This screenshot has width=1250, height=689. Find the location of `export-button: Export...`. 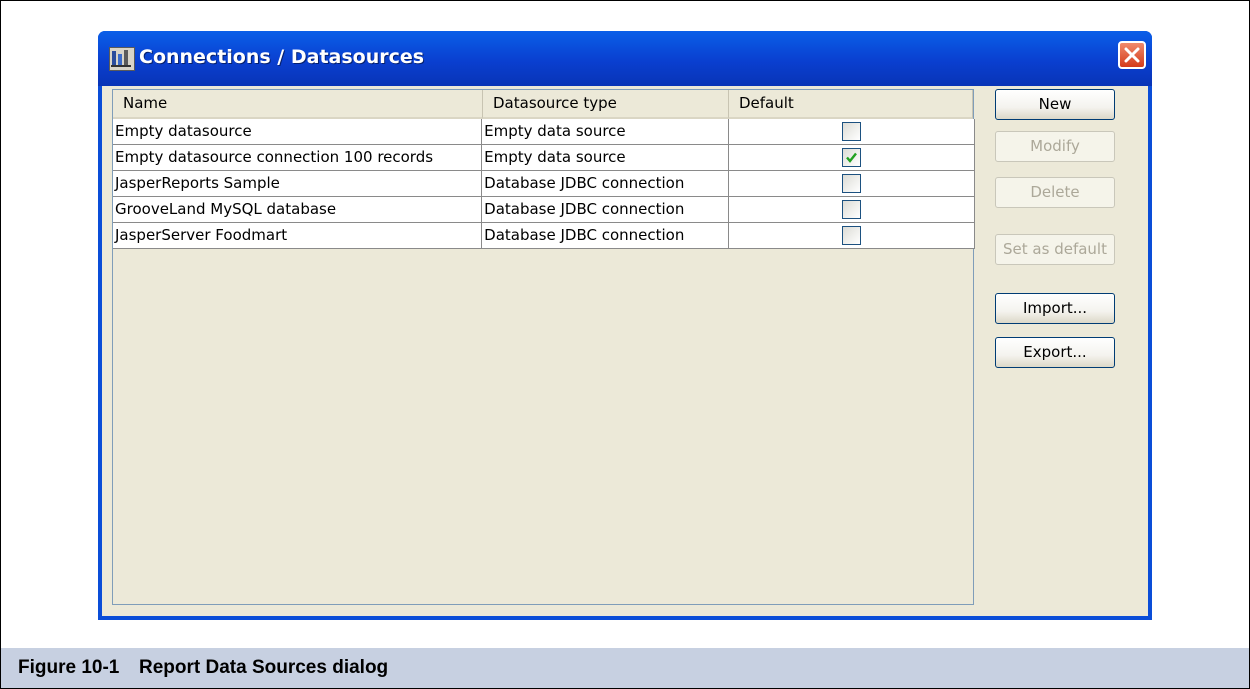

export-button: Export... is located at coordinates (1055, 352).